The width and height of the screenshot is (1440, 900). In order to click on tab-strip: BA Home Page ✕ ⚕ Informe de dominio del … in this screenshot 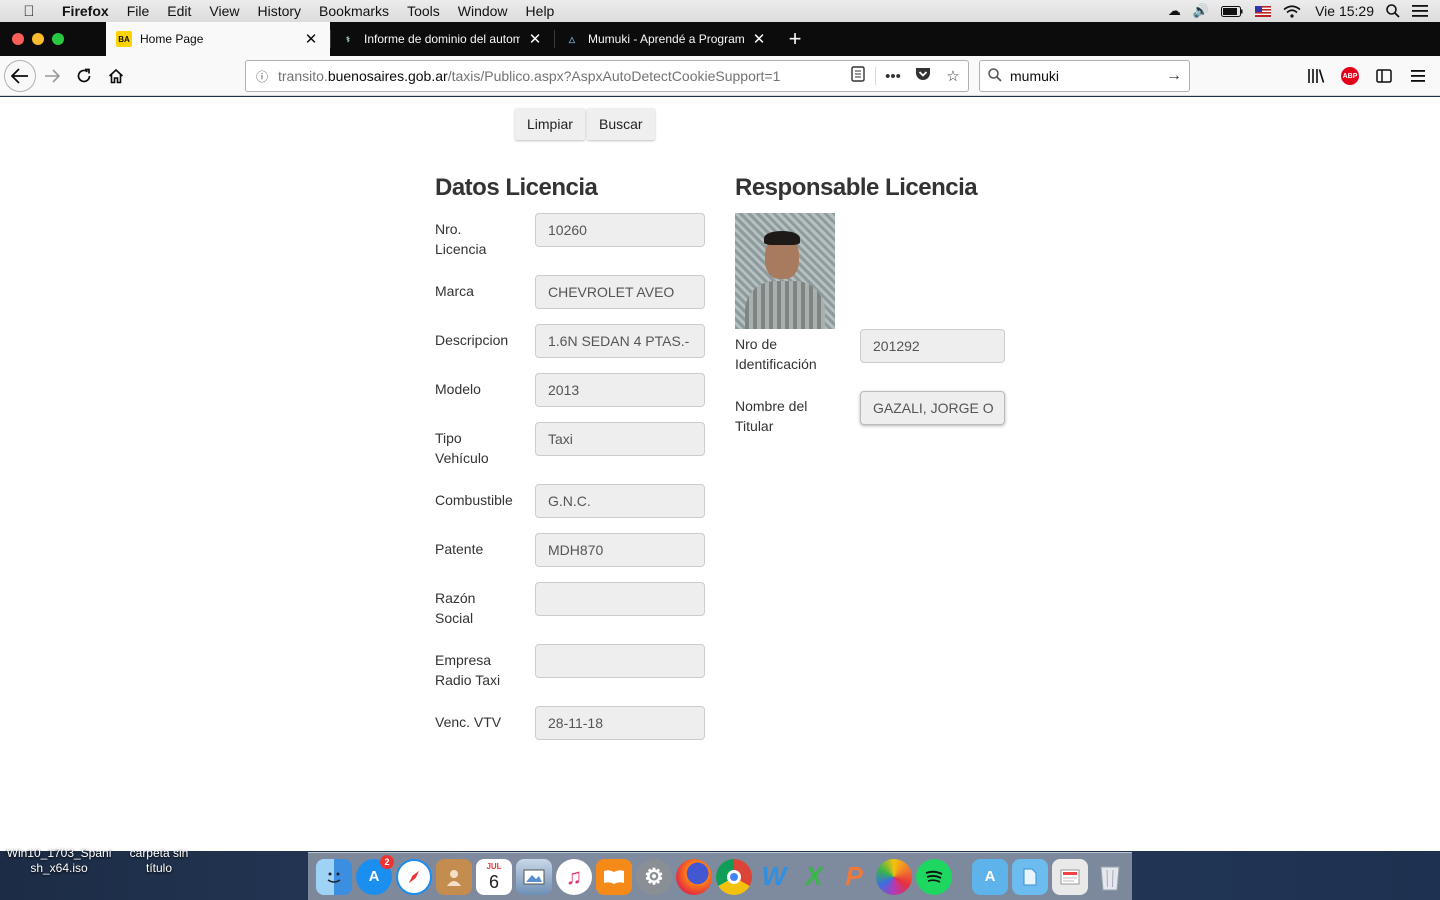, I will do `click(720, 39)`.